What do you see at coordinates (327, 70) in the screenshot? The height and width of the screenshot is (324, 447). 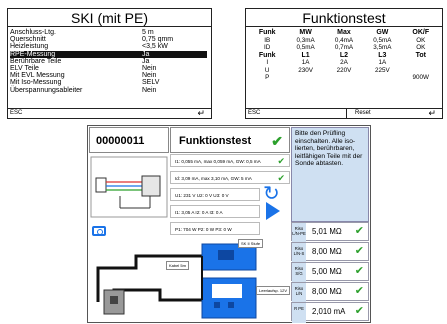 I see `table-row: U 230V 220V 225V` at bounding box center [327, 70].